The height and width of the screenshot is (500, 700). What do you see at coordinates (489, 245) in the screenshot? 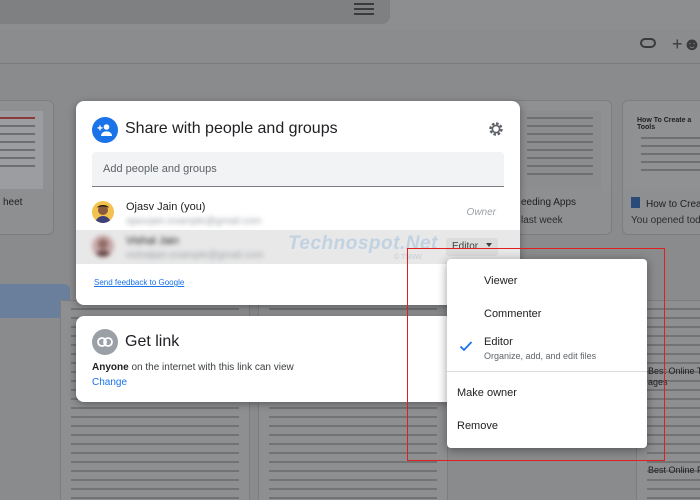
I see `chevron-down-icon` at bounding box center [489, 245].